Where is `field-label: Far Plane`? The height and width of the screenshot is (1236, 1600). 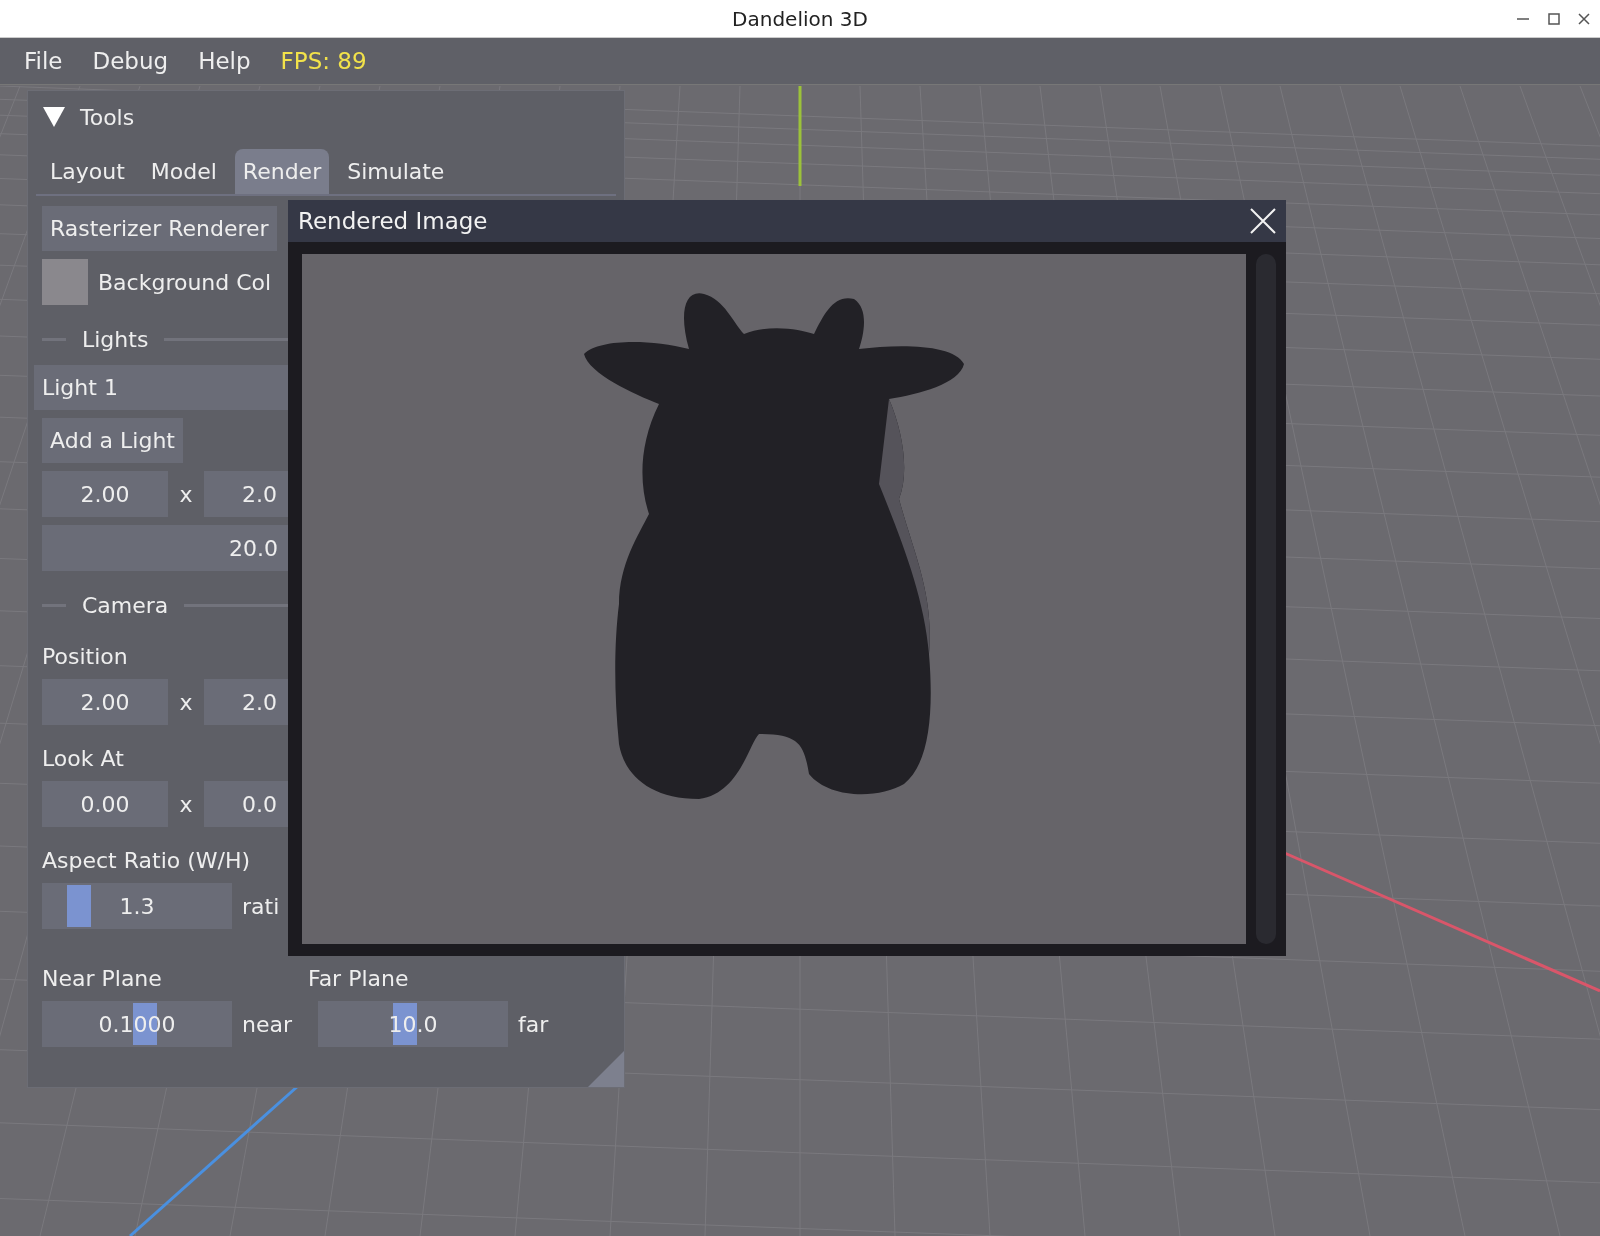
field-label: Far Plane is located at coordinates (359, 979).